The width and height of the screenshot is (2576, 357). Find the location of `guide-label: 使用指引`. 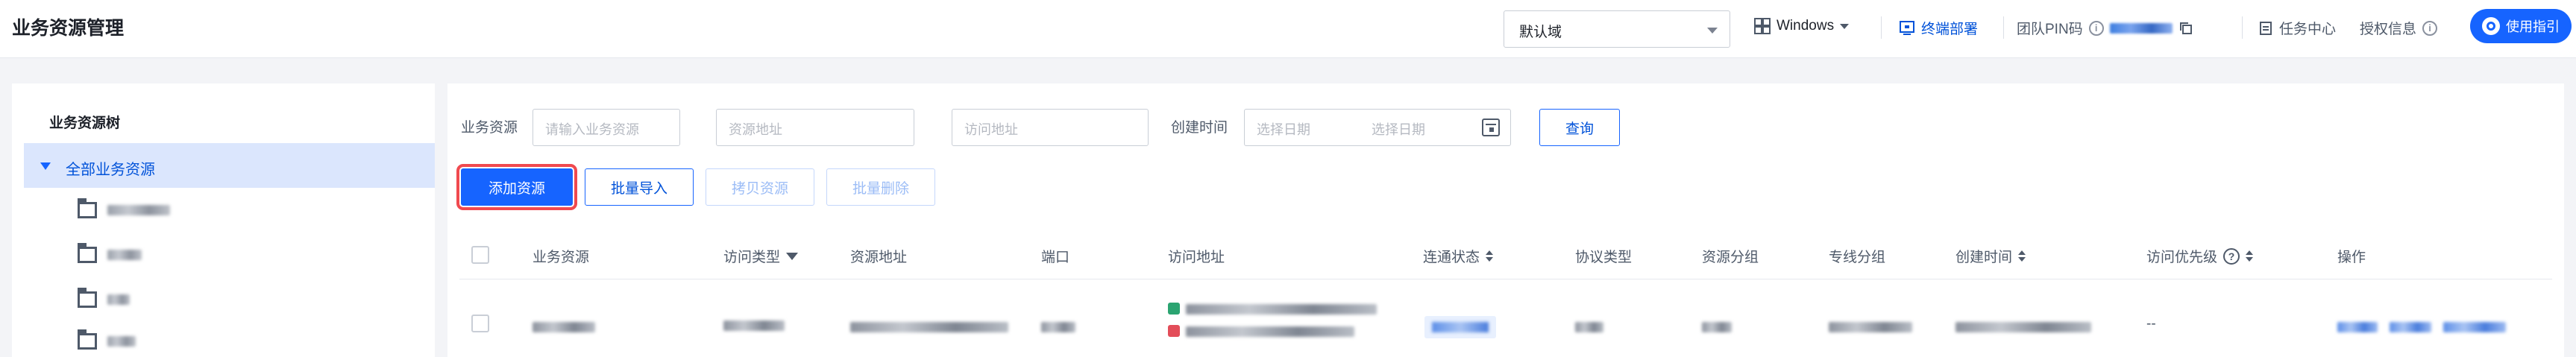

guide-label: 使用指引 is located at coordinates (2533, 26).